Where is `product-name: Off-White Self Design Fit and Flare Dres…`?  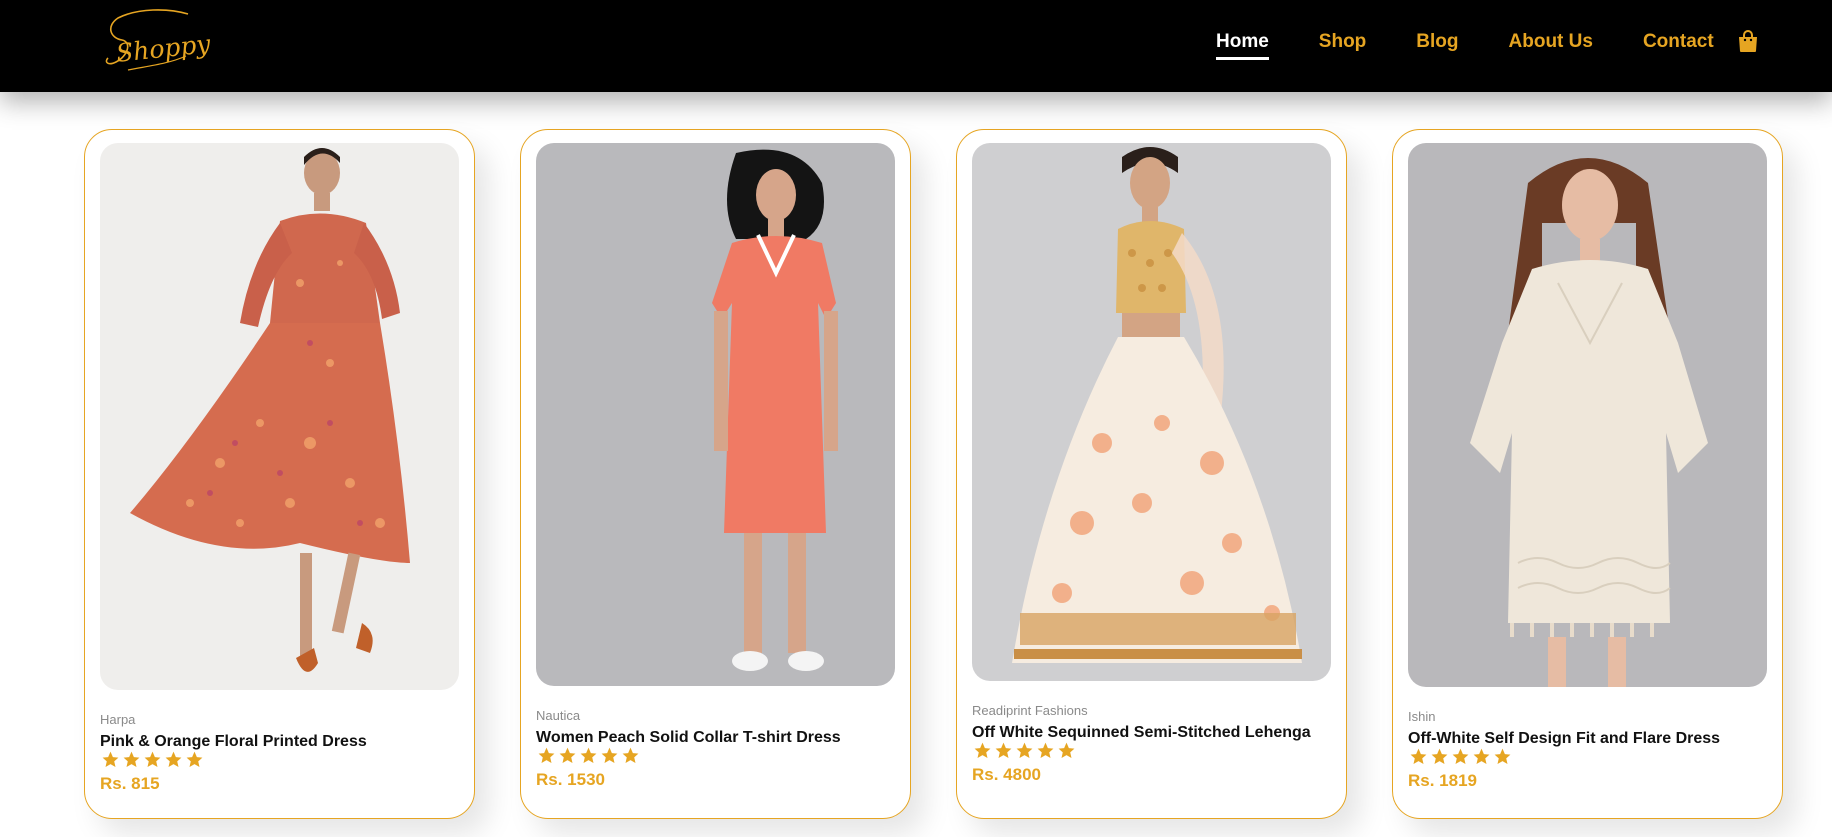
product-name: Off-White Self Design Fit and Flare Dres… is located at coordinates (1564, 739).